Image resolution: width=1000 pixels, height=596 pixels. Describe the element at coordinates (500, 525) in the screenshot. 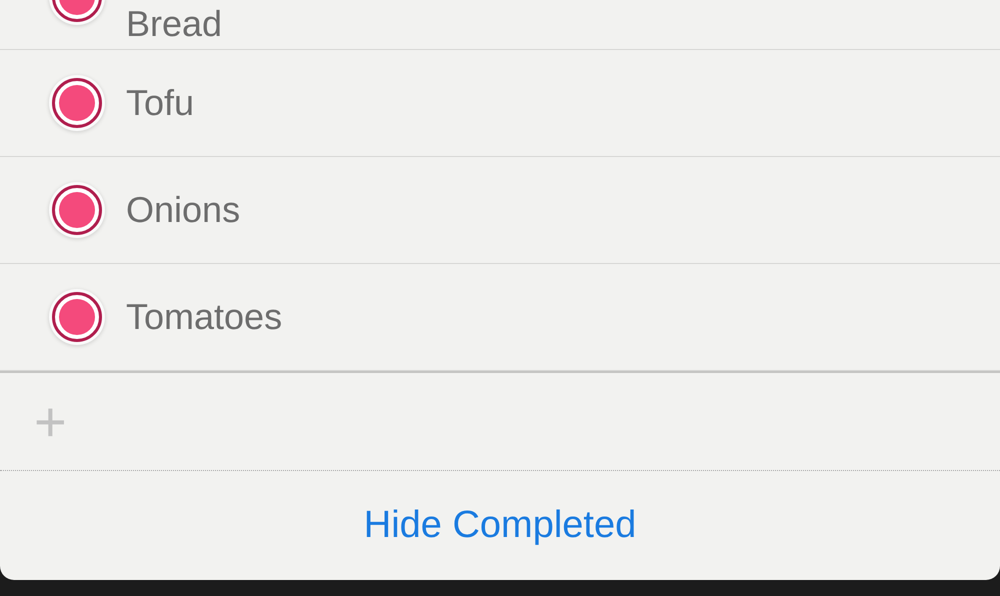

I see `hide-completed-button: Hide Completed` at that location.